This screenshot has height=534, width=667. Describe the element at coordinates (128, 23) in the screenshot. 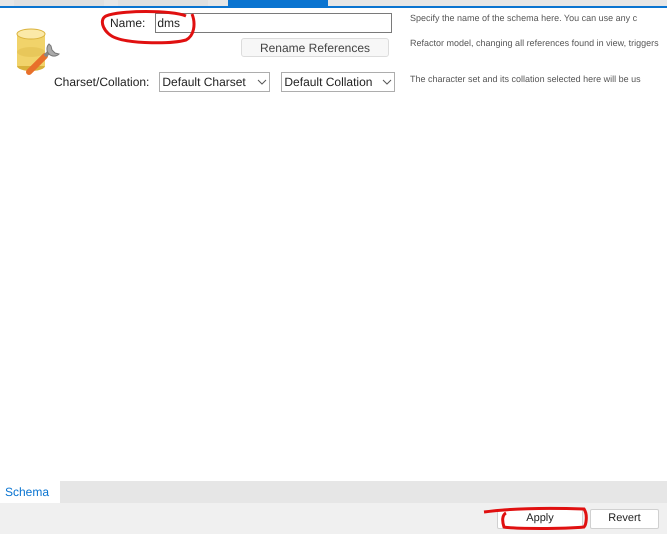

I see `name-label: Name:` at that location.